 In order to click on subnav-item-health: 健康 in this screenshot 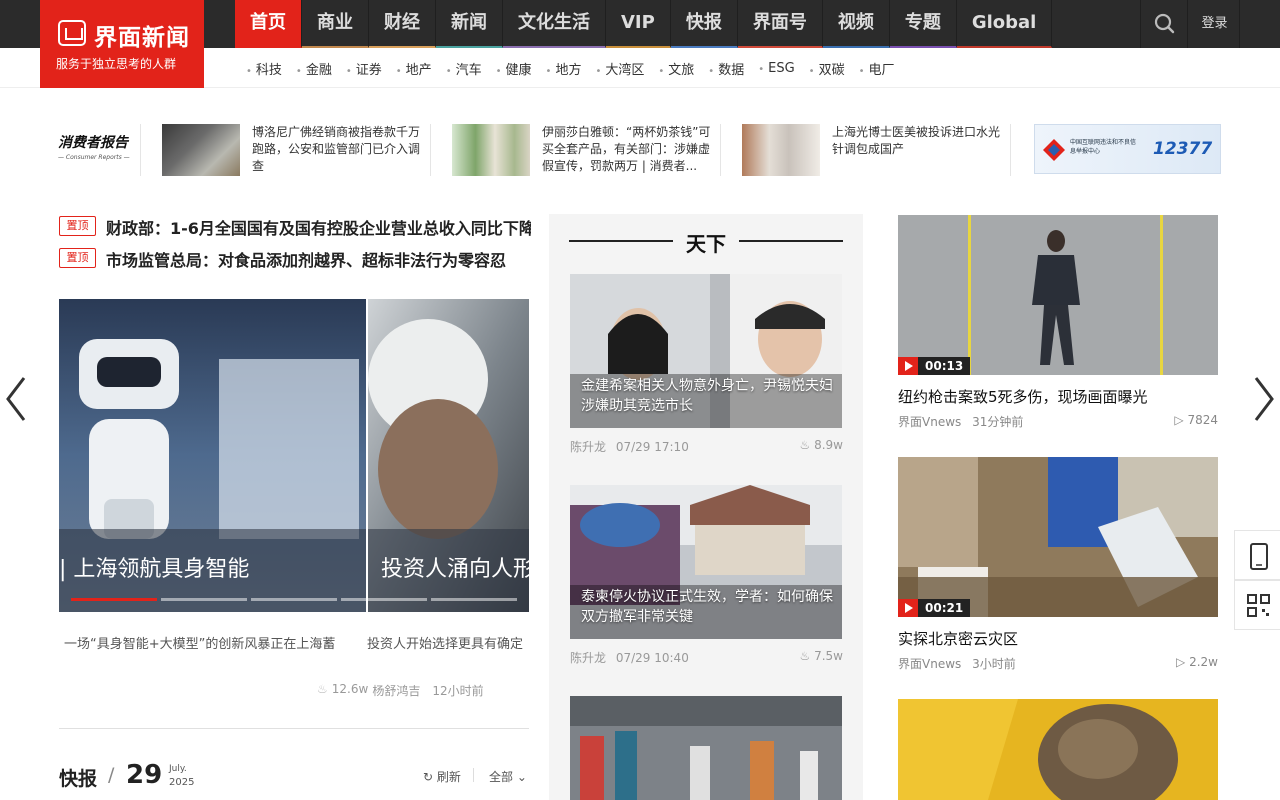, I will do `click(514, 68)`.